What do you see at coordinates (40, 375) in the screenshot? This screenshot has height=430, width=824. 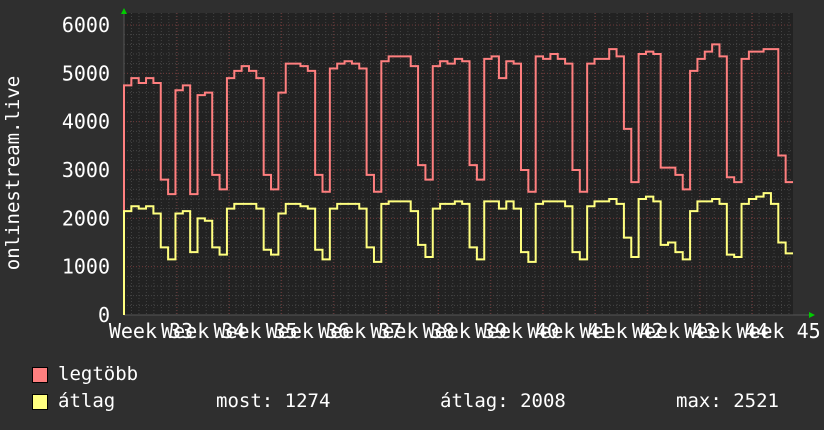 I see `legend-swatch-max` at bounding box center [40, 375].